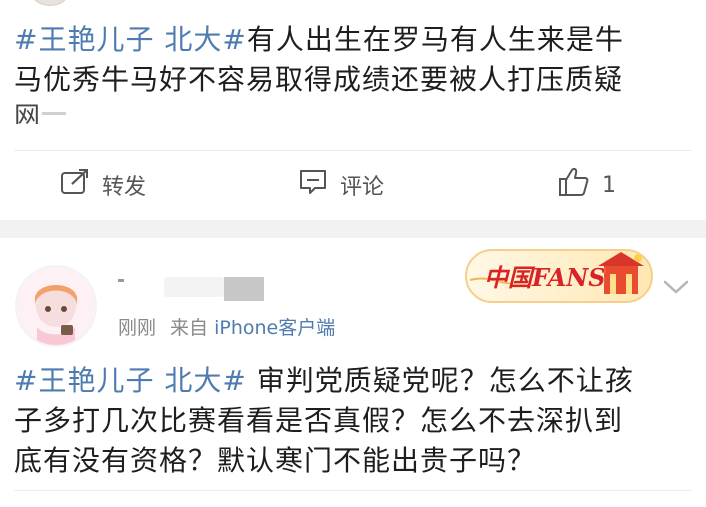 This screenshot has width=706, height=507. What do you see at coordinates (313, 185) in the screenshot?
I see `comment-icon` at bounding box center [313, 185].